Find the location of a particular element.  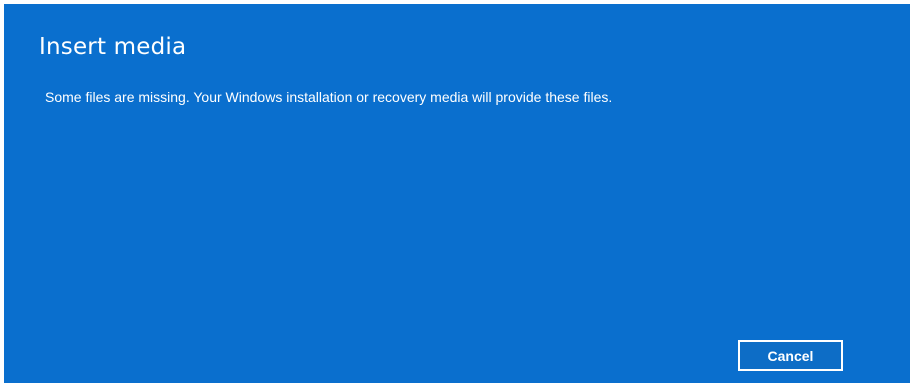

dialog-title: Insert media is located at coordinates (113, 47).